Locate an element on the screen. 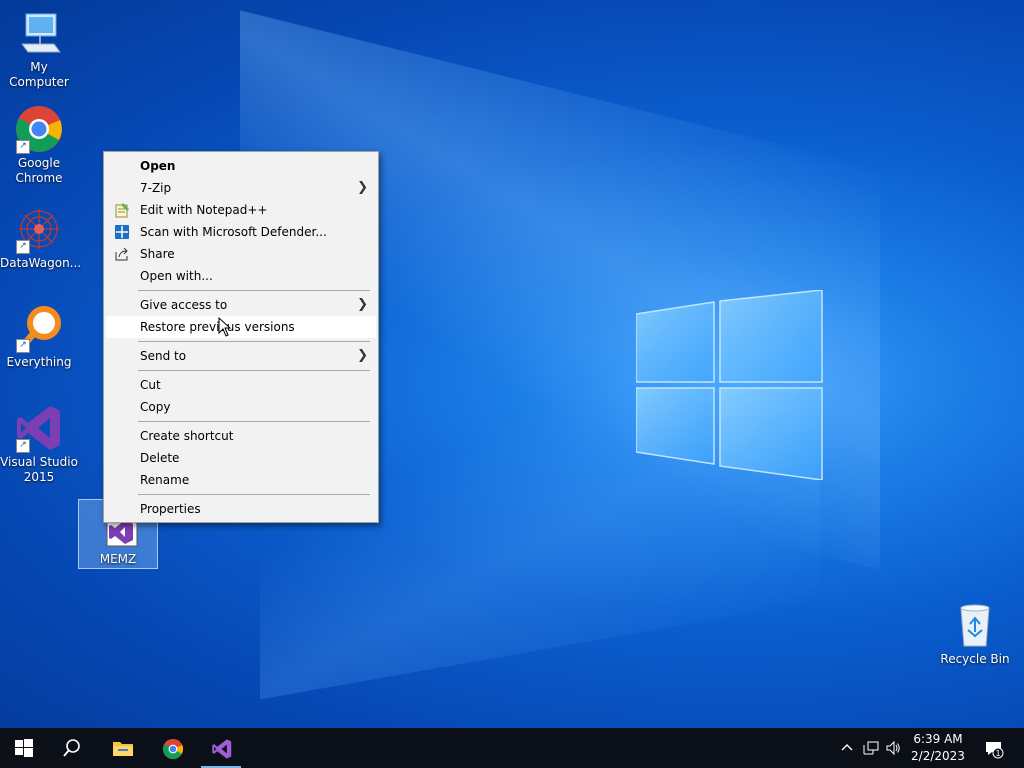 The height and width of the screenshot is (768, 1024). menu-item-label: Copy is located at coordinates (155, 407).